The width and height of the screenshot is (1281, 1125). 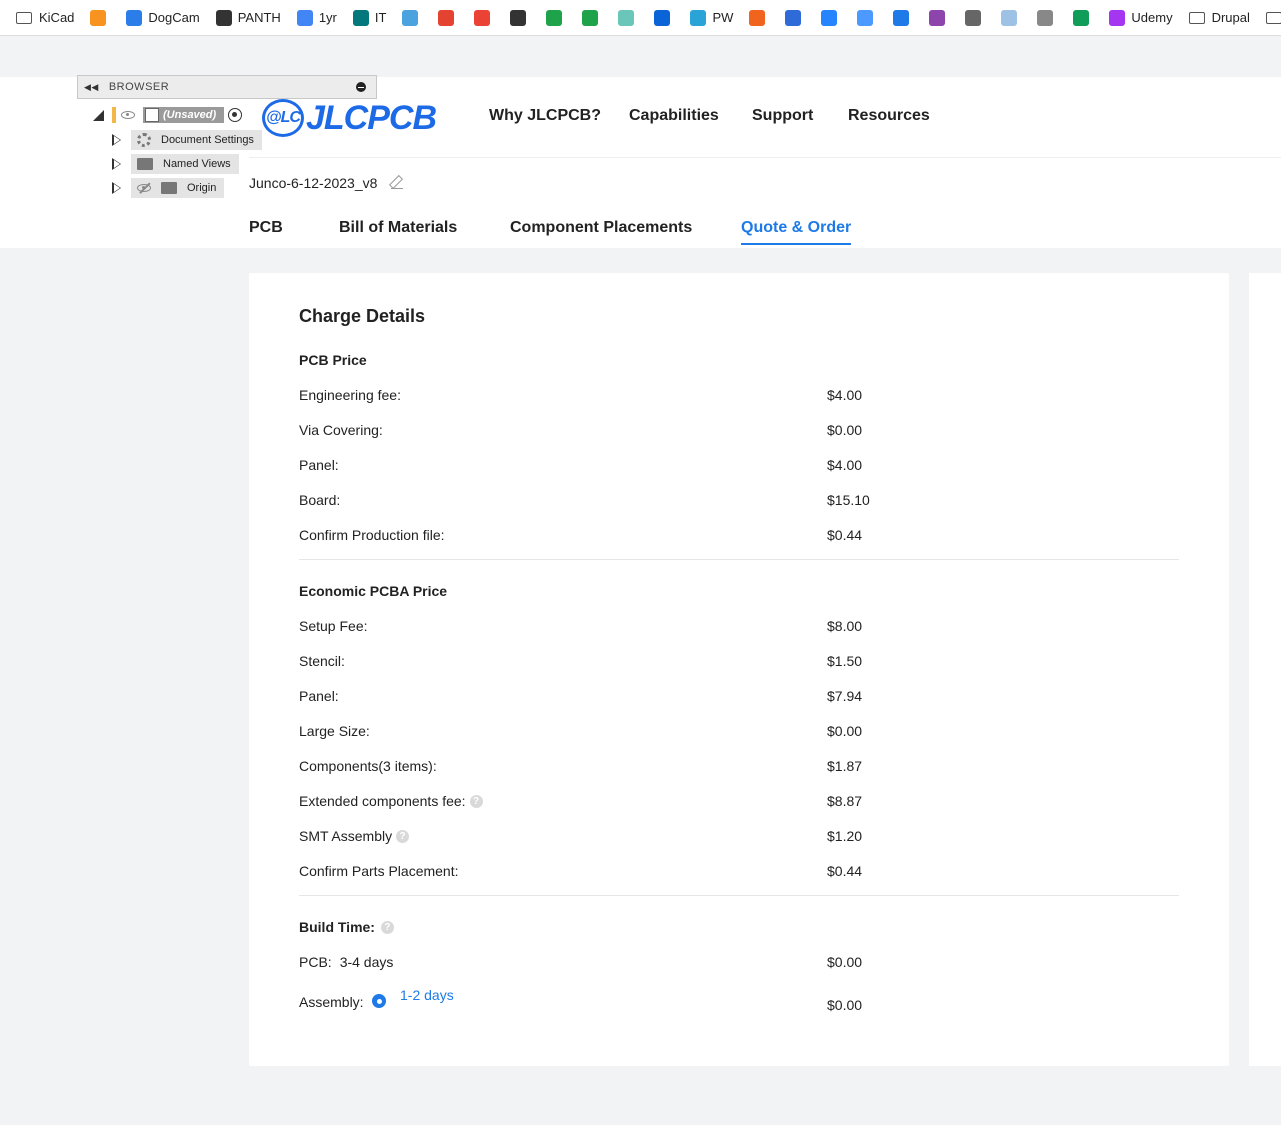 What do you see at coordinates (398, 231) in the screenshot?
I see `tab-bill-of-materials: Bill of Materials` at bounding box center [398, 231].